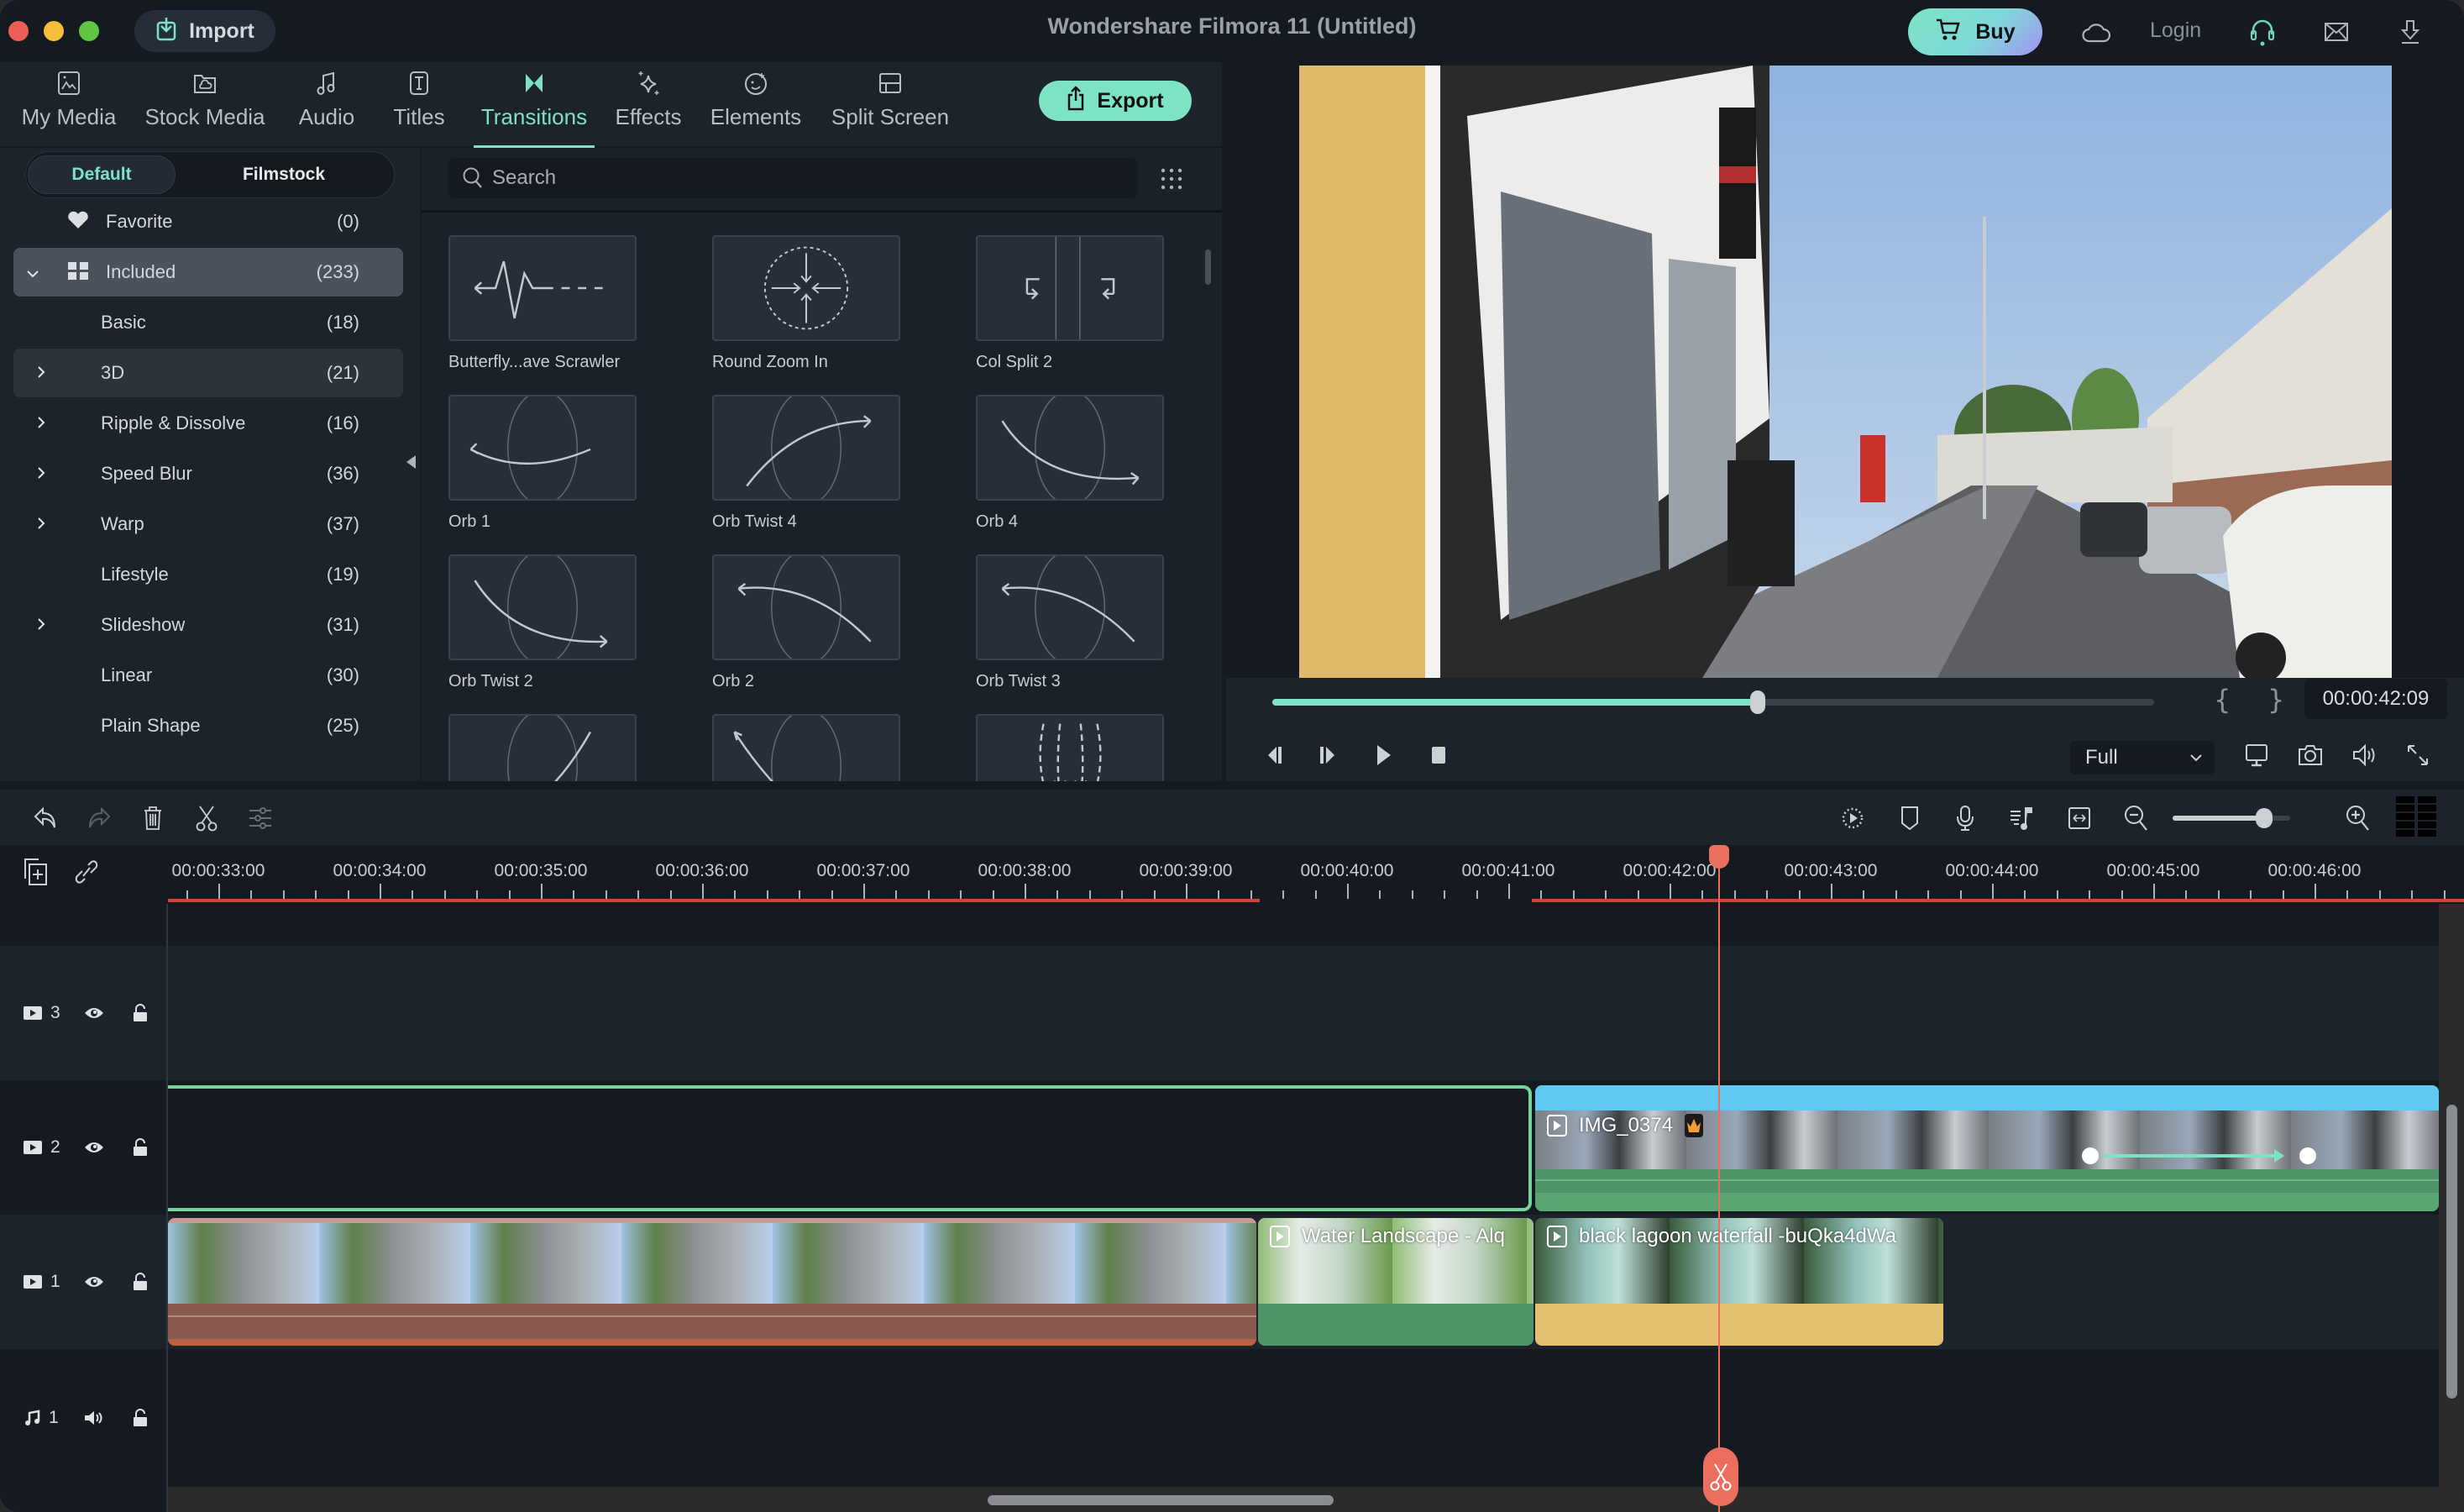 The width and height of the screenshot is (2464, 1512). I want to click on mark-out-button: }, so click(2275, 700).